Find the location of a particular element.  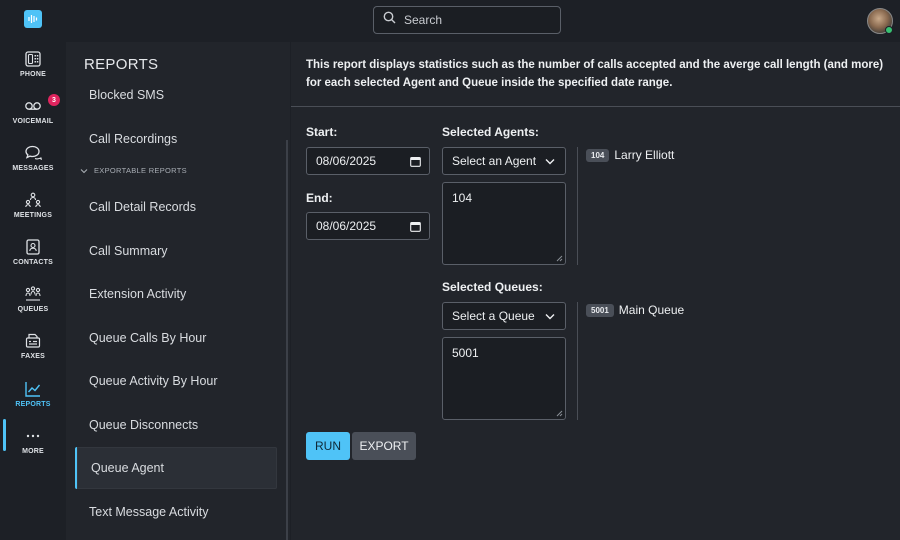

nav-voicemail: 3 VOICEMAIL is located at coordinates (33, 118).